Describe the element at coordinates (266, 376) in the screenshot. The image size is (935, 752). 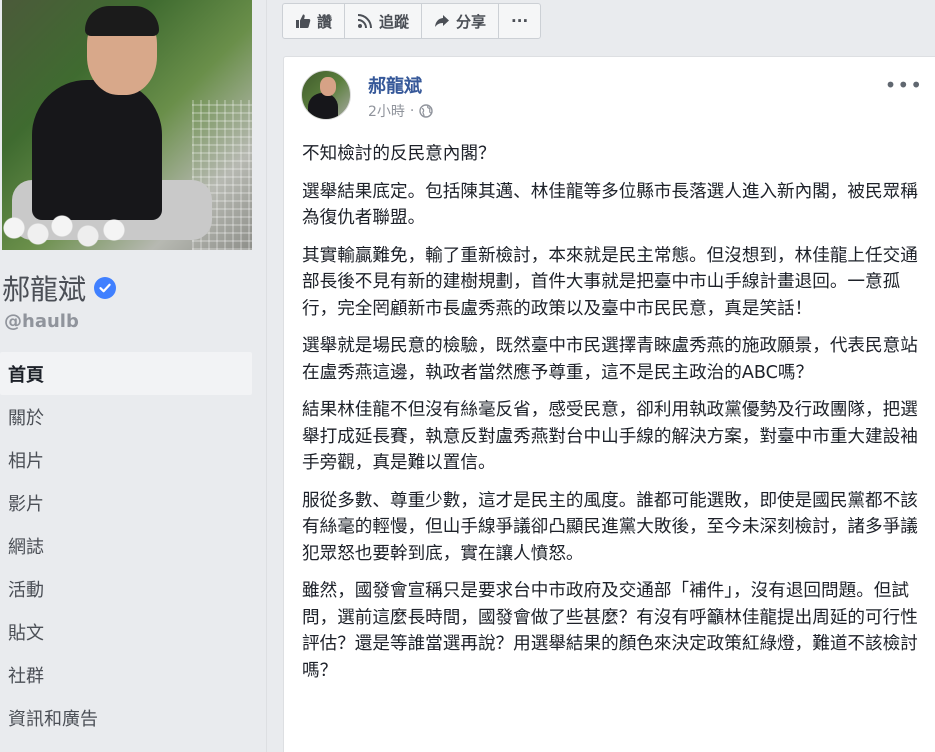
I see `column-divider` at that location.